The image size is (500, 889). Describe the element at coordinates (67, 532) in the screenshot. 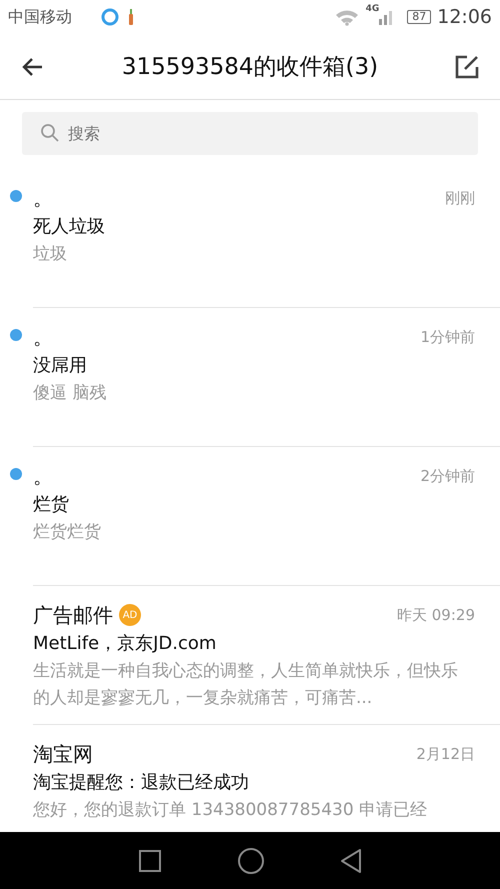

I see `mail-preview: 烂货烂货` at that location.